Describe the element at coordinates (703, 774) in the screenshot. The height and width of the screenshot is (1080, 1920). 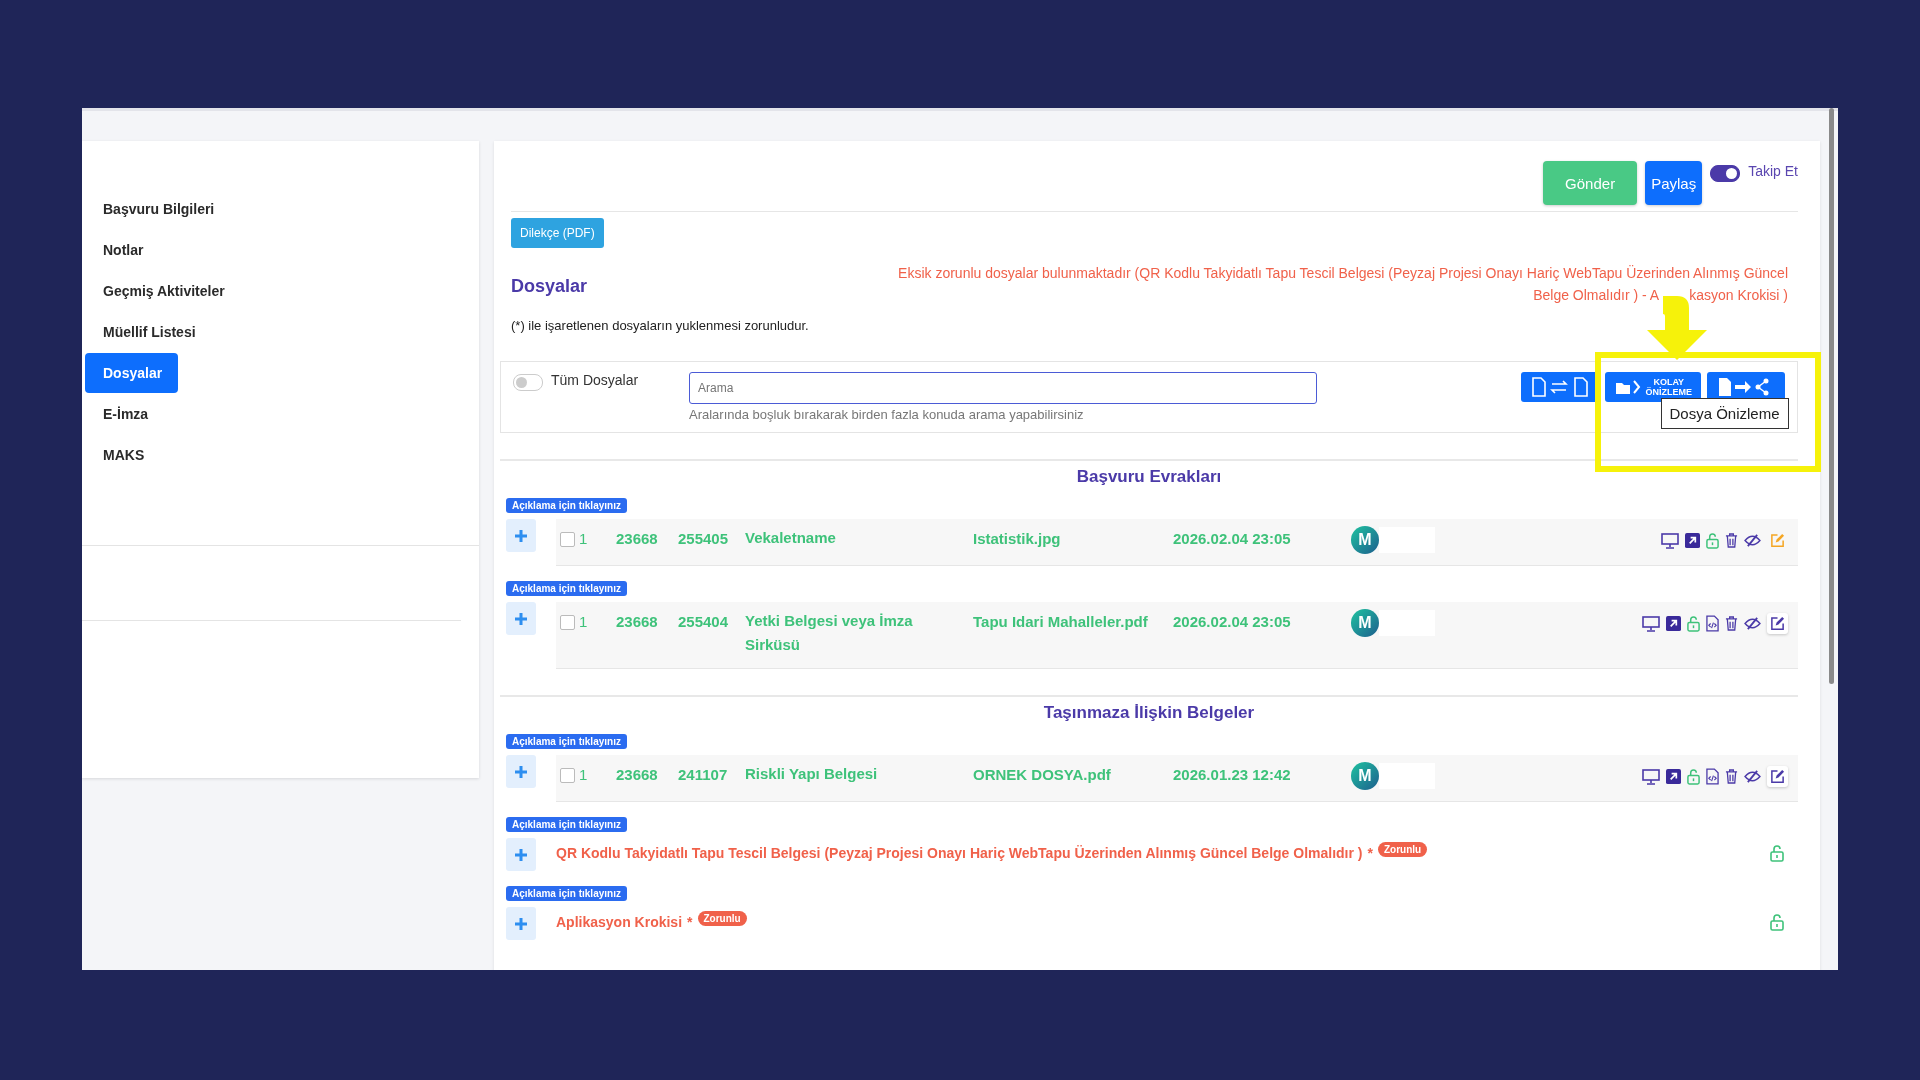
I see `document-number: 241107` at that location.